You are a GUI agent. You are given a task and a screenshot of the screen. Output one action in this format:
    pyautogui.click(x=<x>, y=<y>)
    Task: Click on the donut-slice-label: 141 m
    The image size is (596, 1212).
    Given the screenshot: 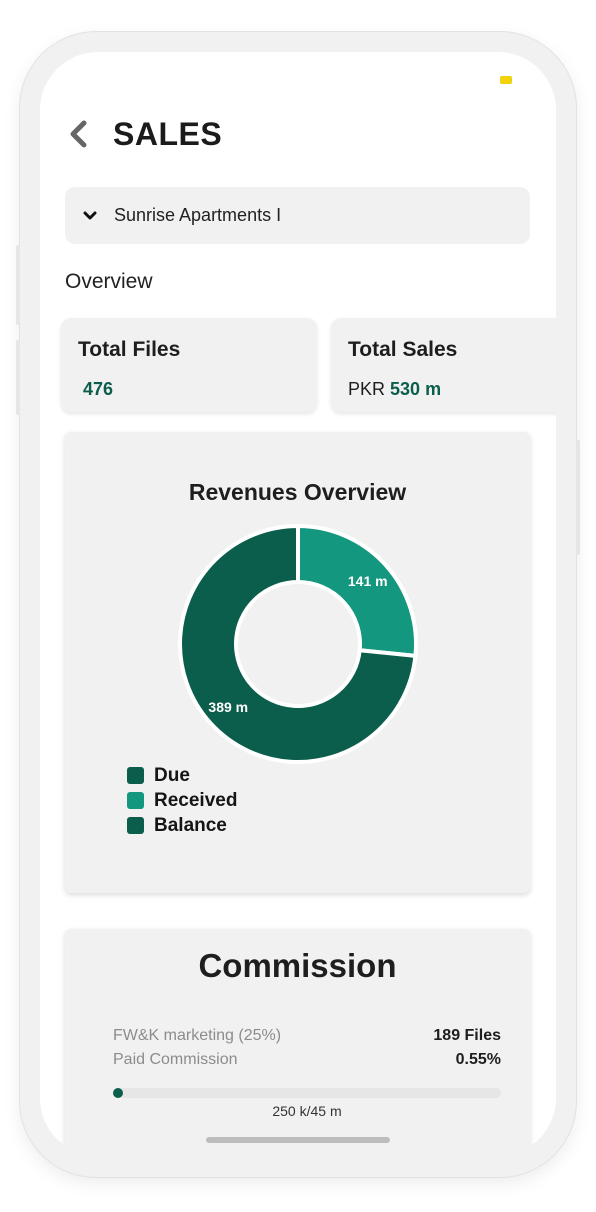 What is the action you would take?
    pyautogui.click(x=368, y=581)
    